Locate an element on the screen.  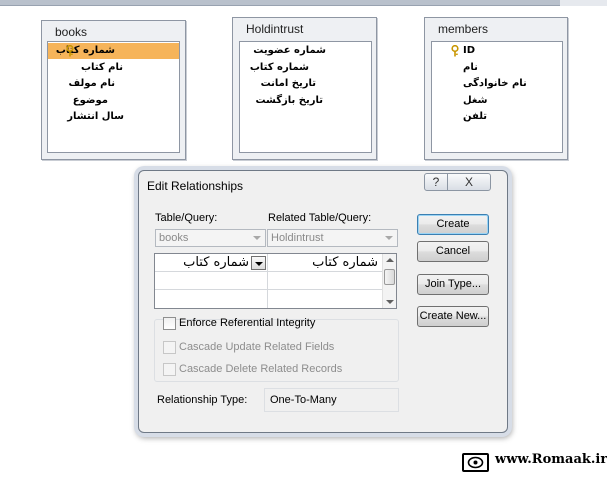
grid-cell-right: شماره کتاب is located at coordinates (325, 263).